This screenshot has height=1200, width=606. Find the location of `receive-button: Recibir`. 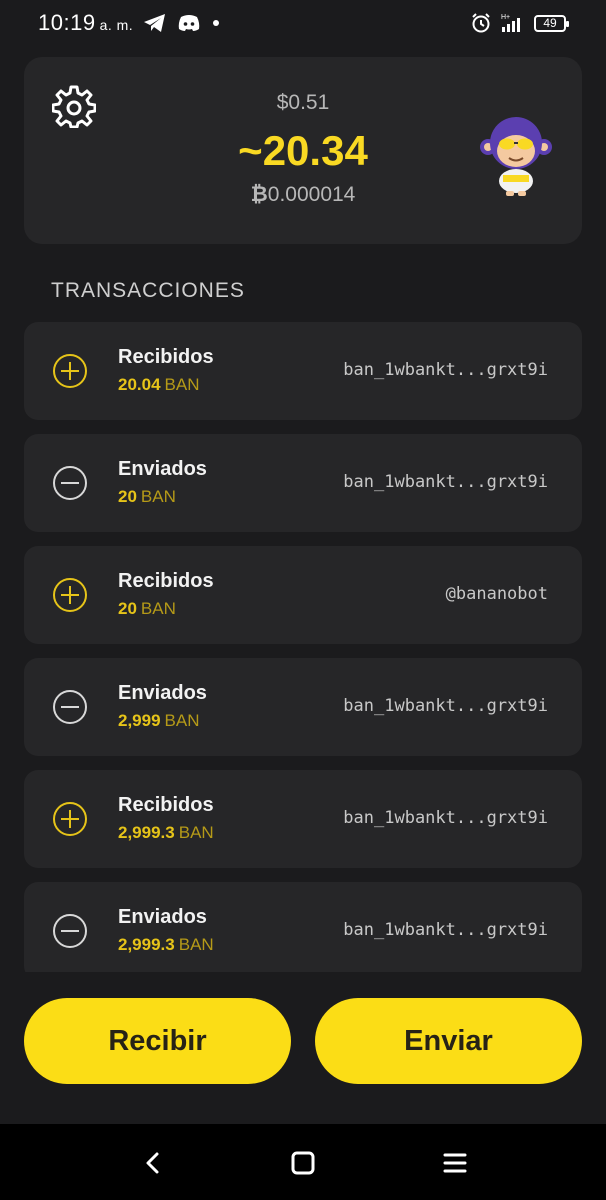

receive-button: Recibir is located at coordinates (157, 1041).